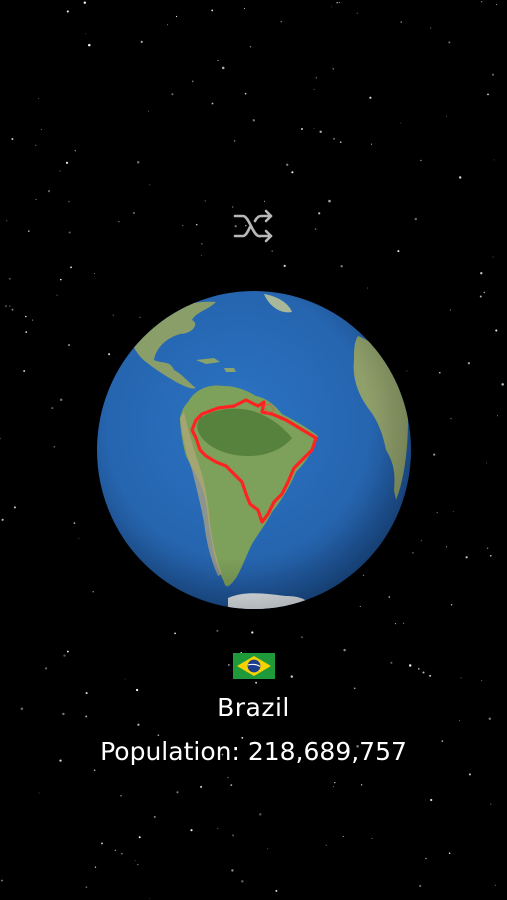 Image resolution: width=507 pixels, height=900 pixels. Describe the element at coordinates (254, 666) in the screenshot. I see `brazil-flag-icon` at that location.